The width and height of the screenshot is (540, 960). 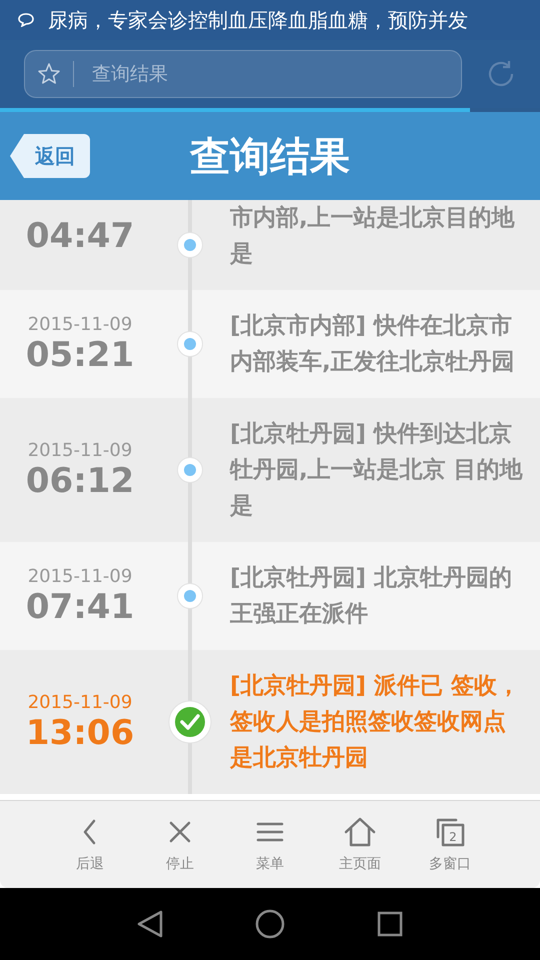 I want to click on event-text: [北京市内部] 快件在北京市内部装车,正发往北京牡丹园, so click(x=372, y=344).